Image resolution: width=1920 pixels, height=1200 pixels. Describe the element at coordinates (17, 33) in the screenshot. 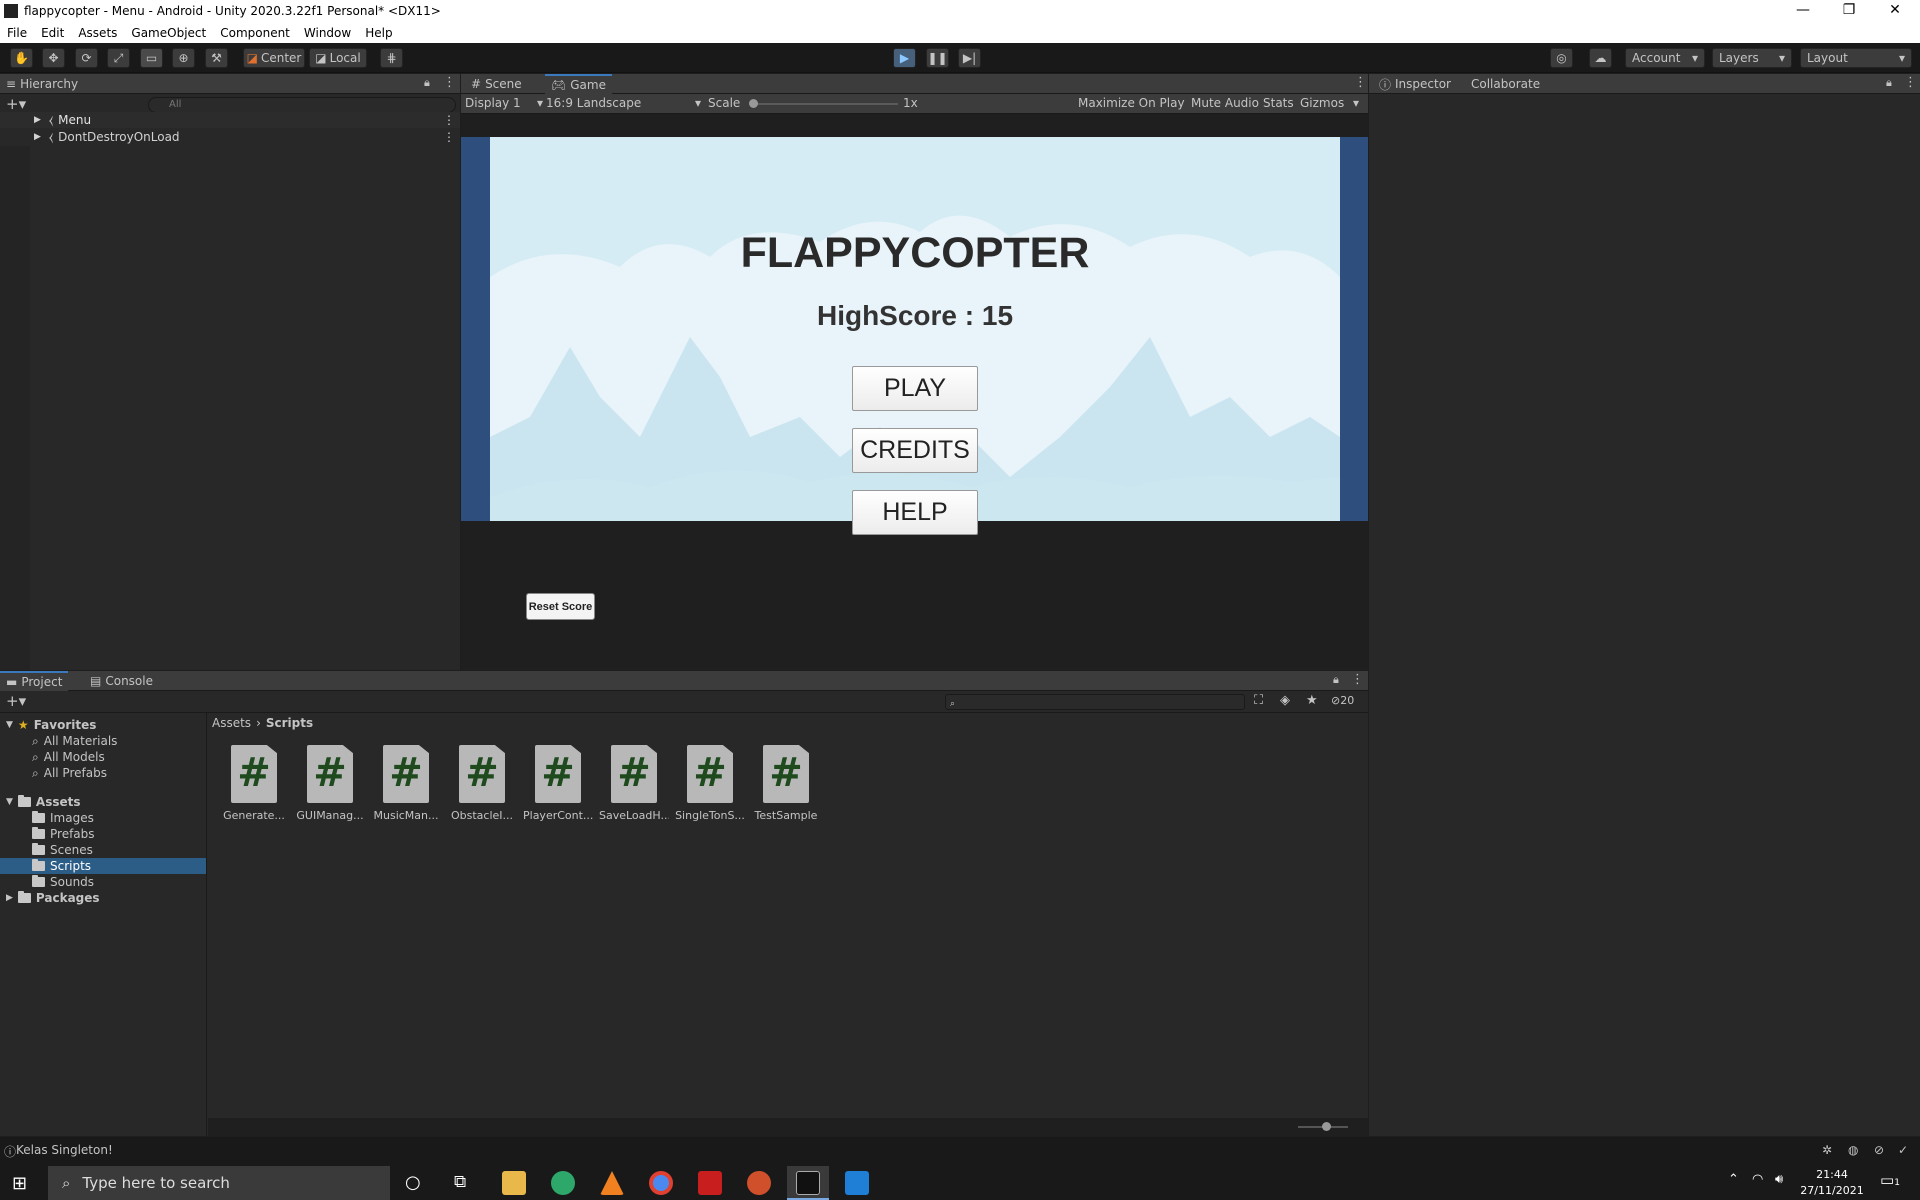

I see `menu-file: File` at that location.